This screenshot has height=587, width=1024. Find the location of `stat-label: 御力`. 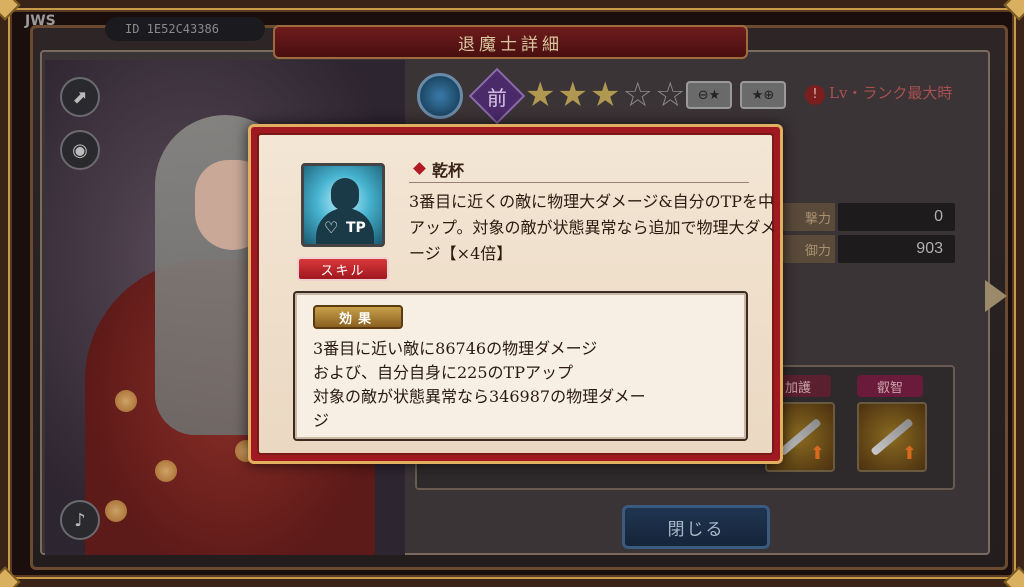

stat-label: 御力 is located at coordinates (807, 249).